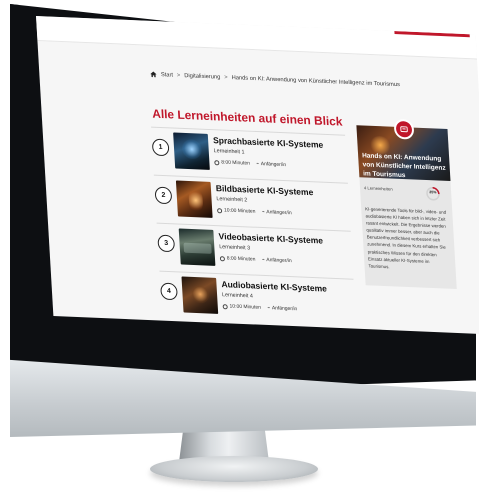 This screenshot has height=497, width=479. What do you see at coordinates (235, 248) in the screenshot?
I see `lesson-unit: Lerneinheit 3` at bounding box center [235, 248].